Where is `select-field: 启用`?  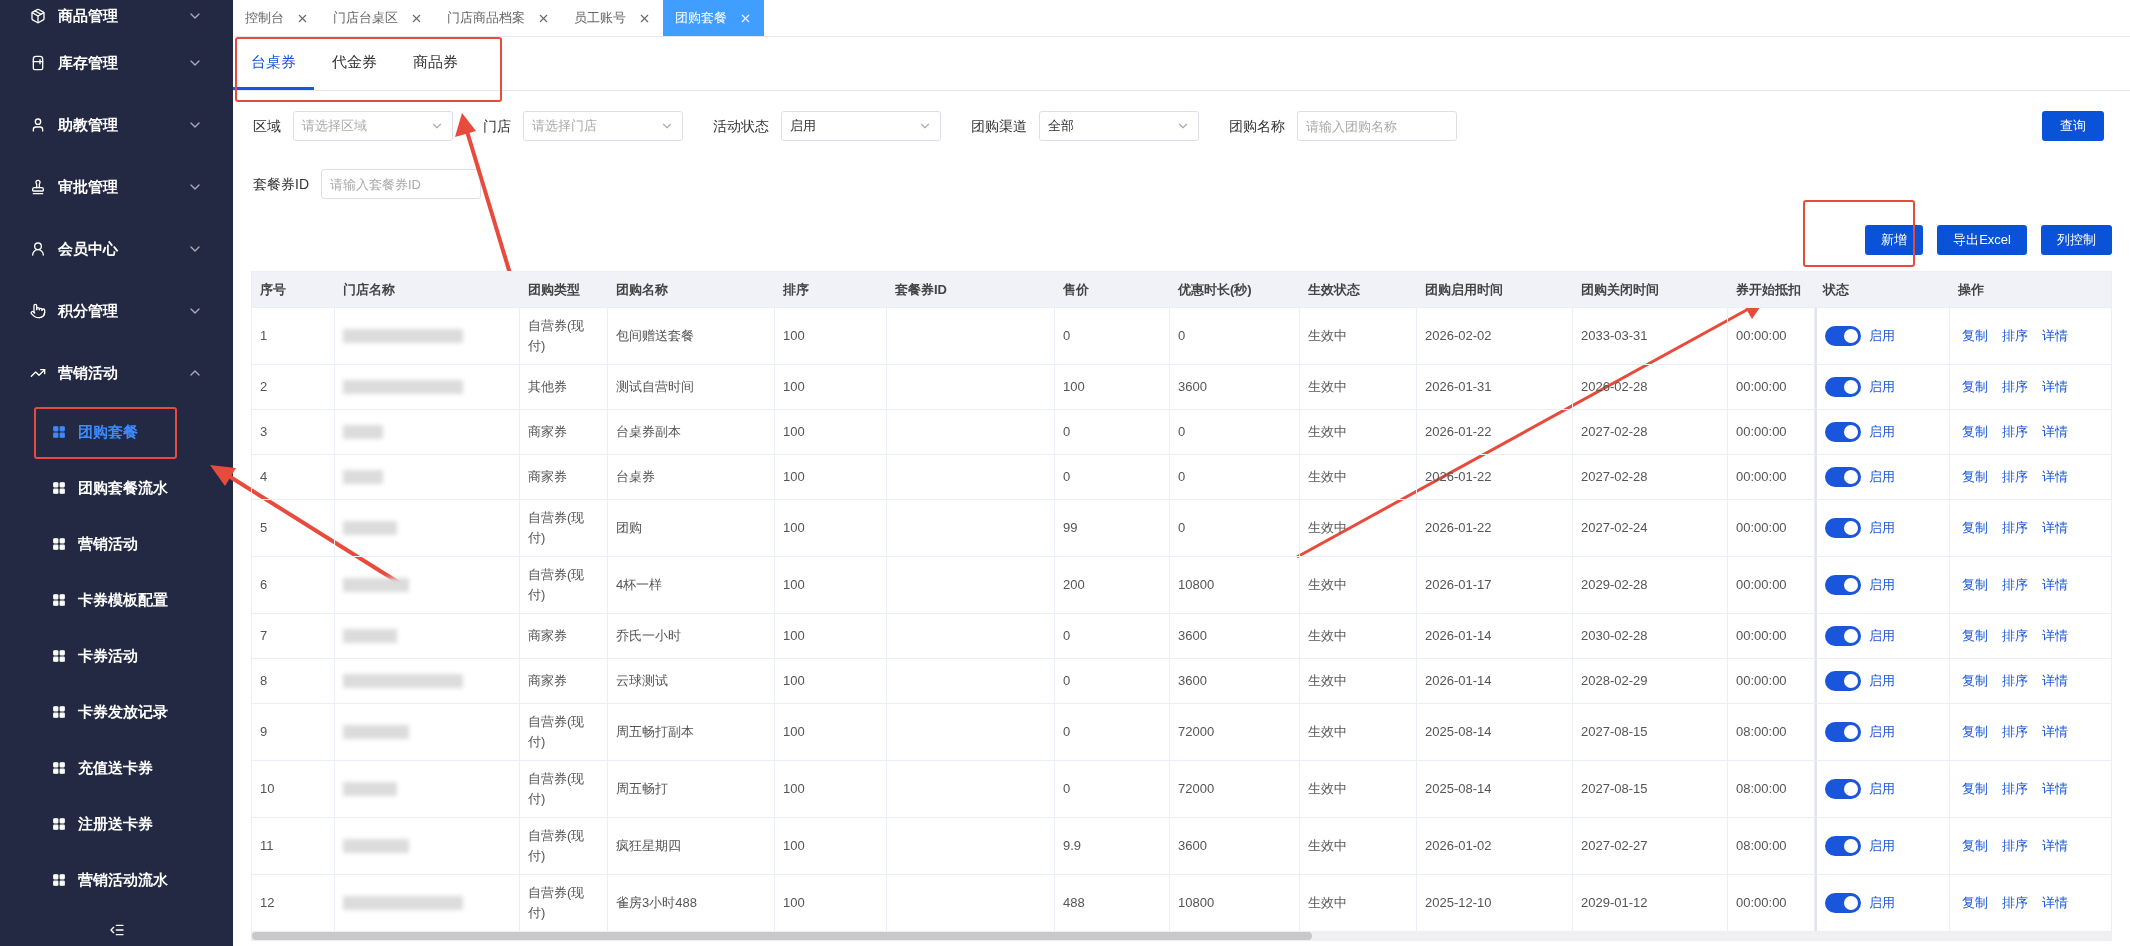 select-field: 启用 is located at coordinates (861, 126).